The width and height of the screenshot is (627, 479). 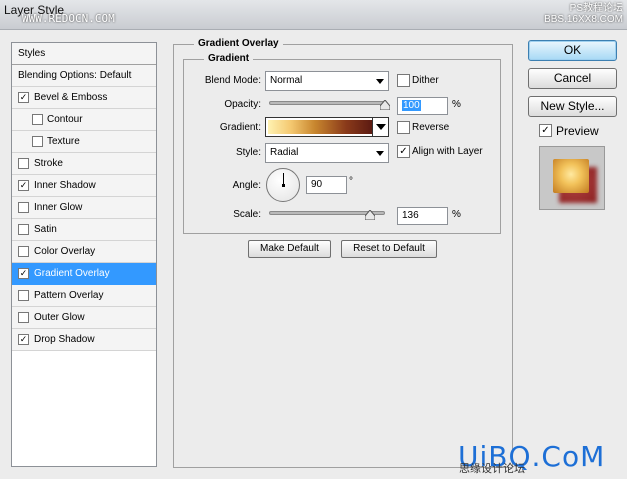 What do you see at coordinates (456, 104) in the screenshot?
I see `opacity-unit: %` at bounding box center [456, 104].